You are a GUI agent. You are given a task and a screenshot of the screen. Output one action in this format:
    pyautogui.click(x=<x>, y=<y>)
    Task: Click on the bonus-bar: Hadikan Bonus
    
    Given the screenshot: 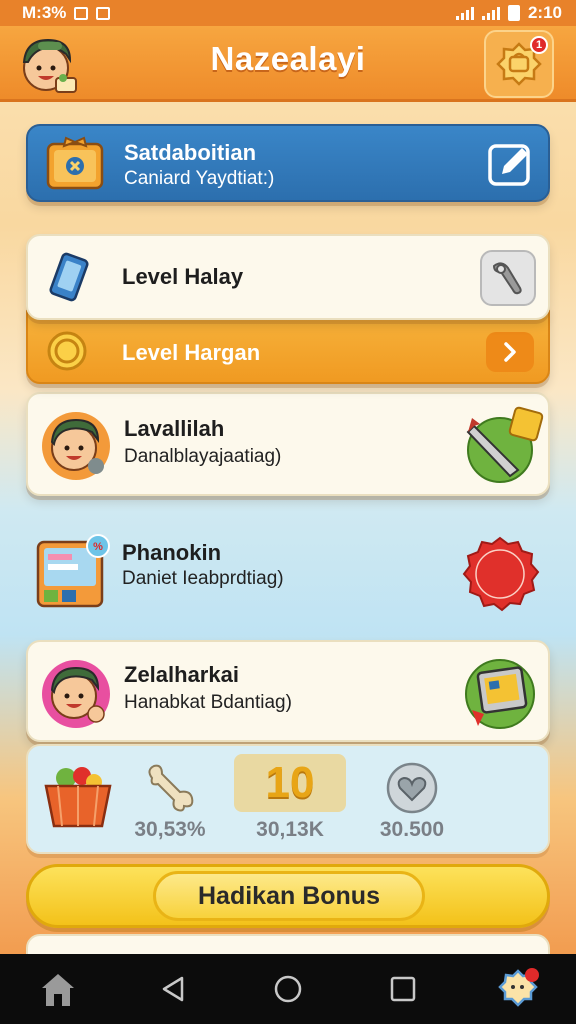 What is the action you would take?
    pyautogui.click(x=288, y=896)
    